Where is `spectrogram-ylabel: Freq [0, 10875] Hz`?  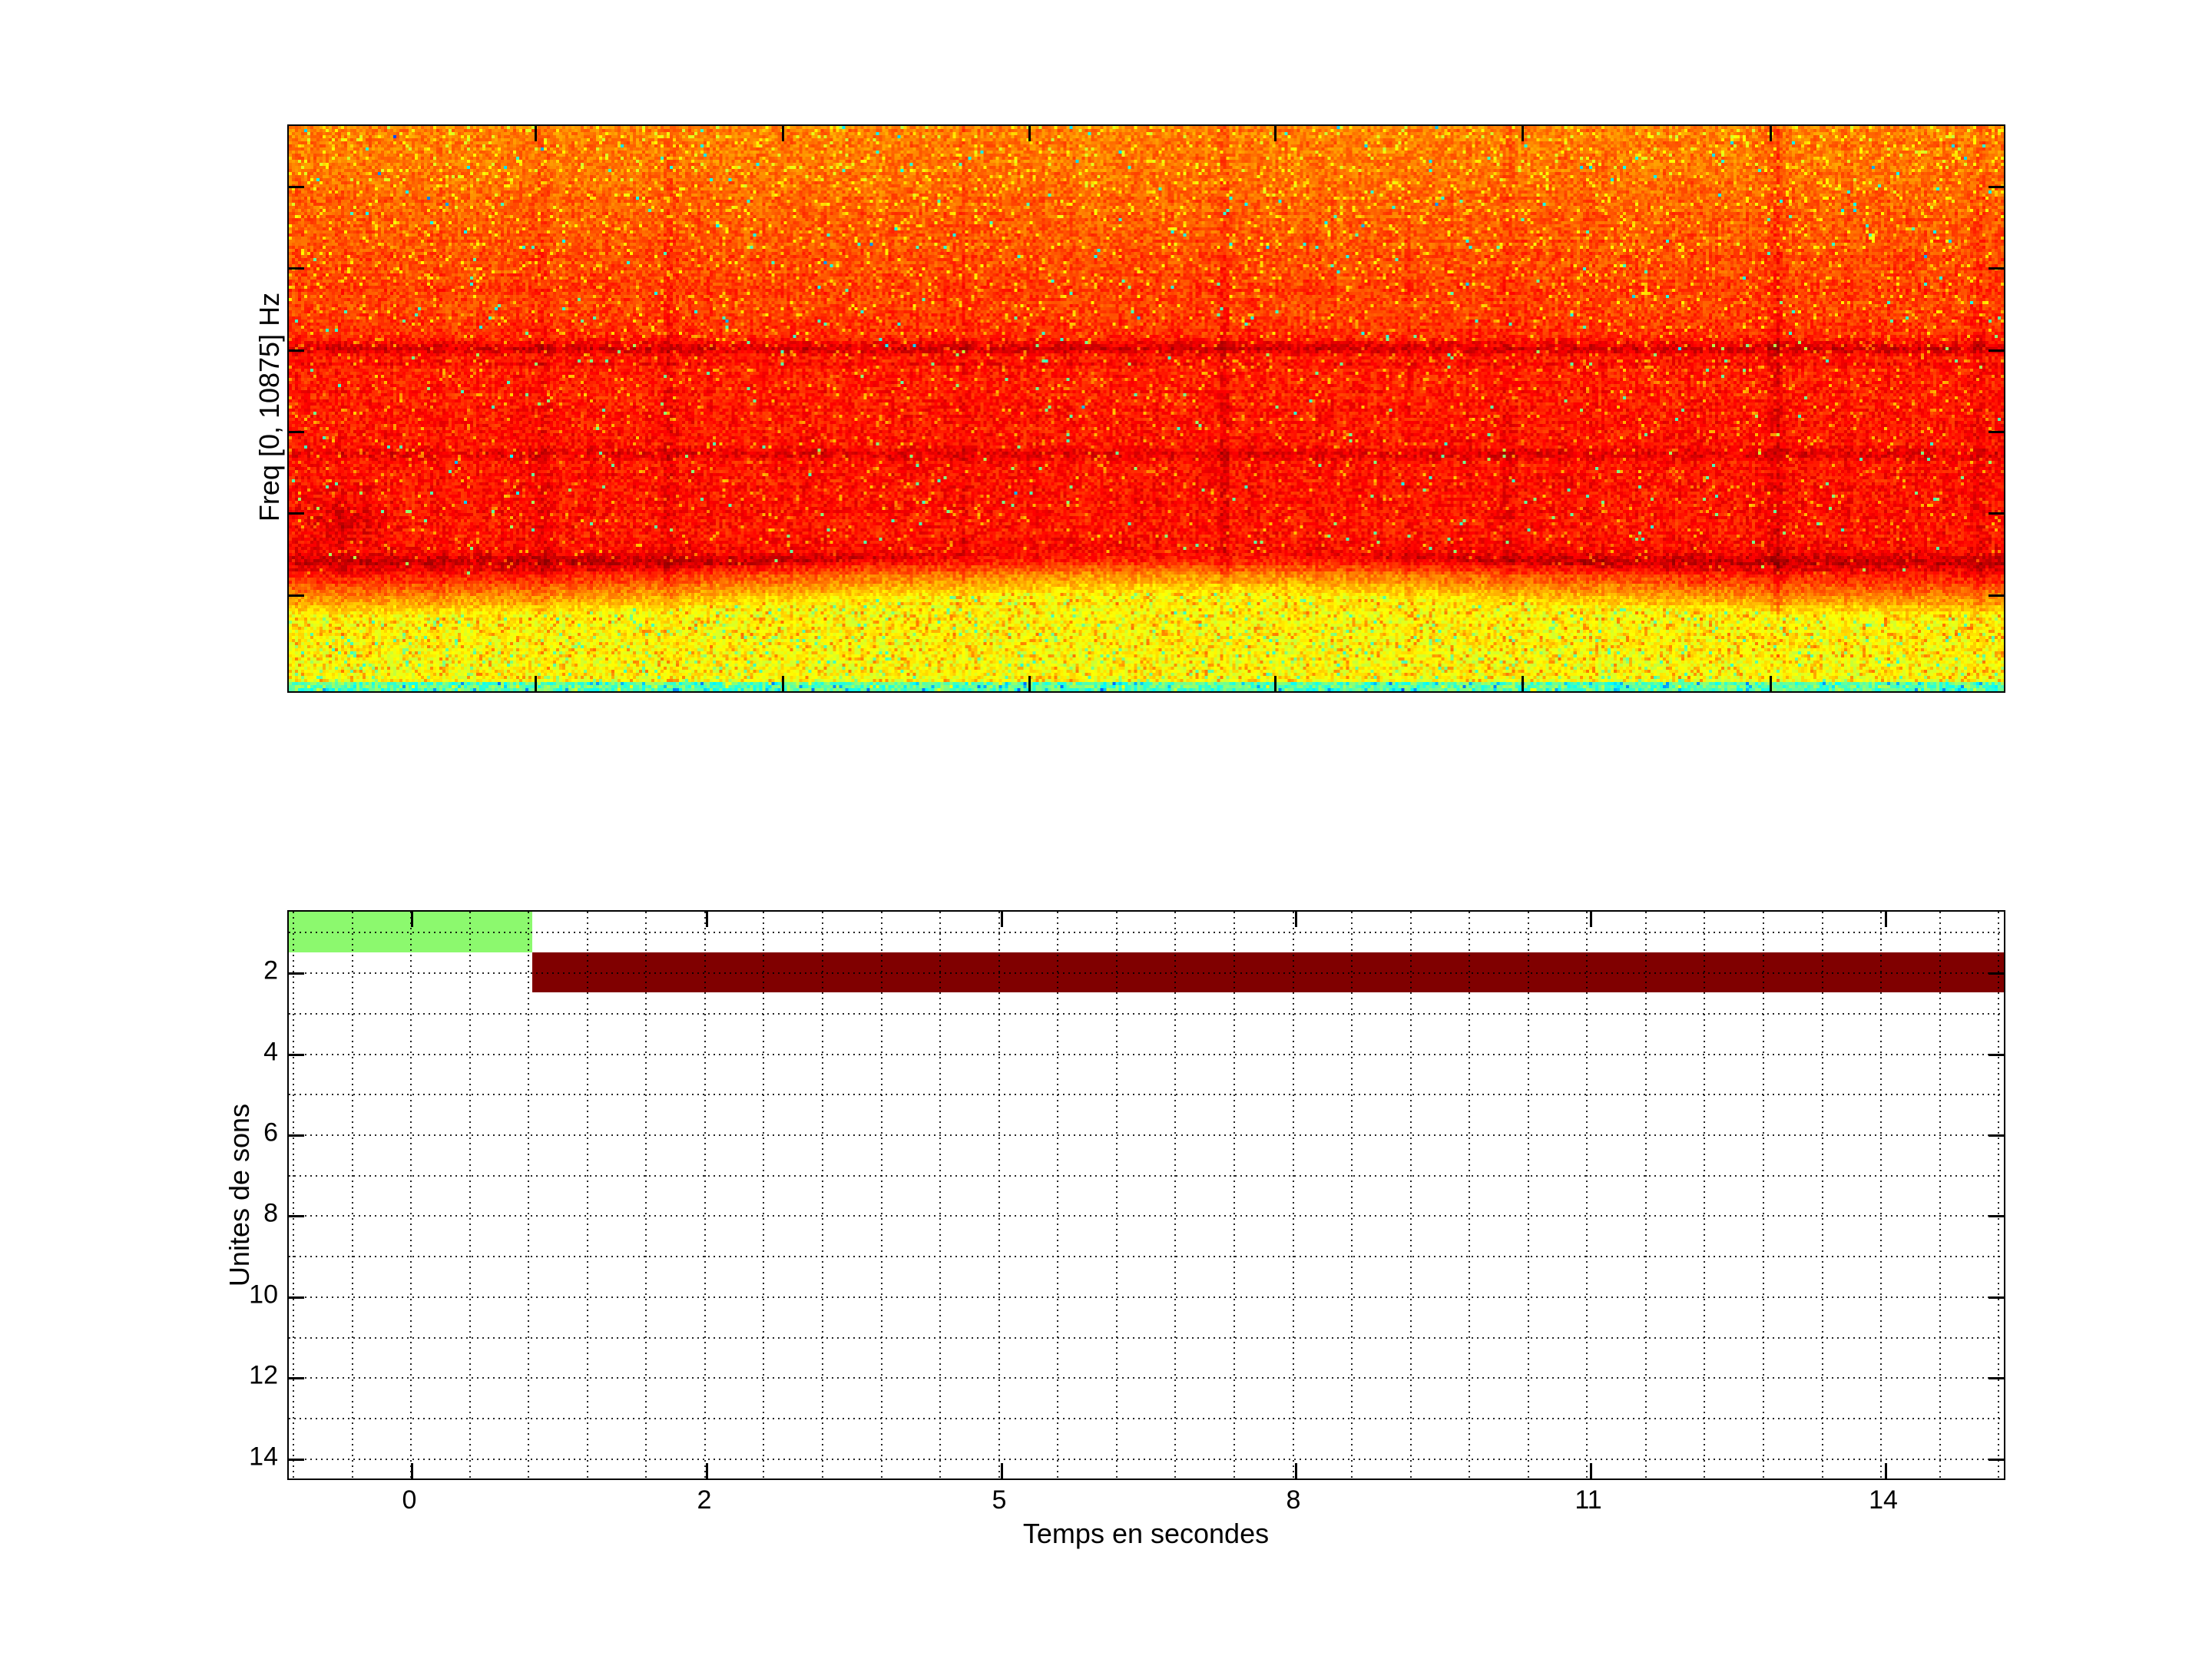
spectrogram-ylabel: Freq [0, 10875] Hz is located at coordinates (269, 407).